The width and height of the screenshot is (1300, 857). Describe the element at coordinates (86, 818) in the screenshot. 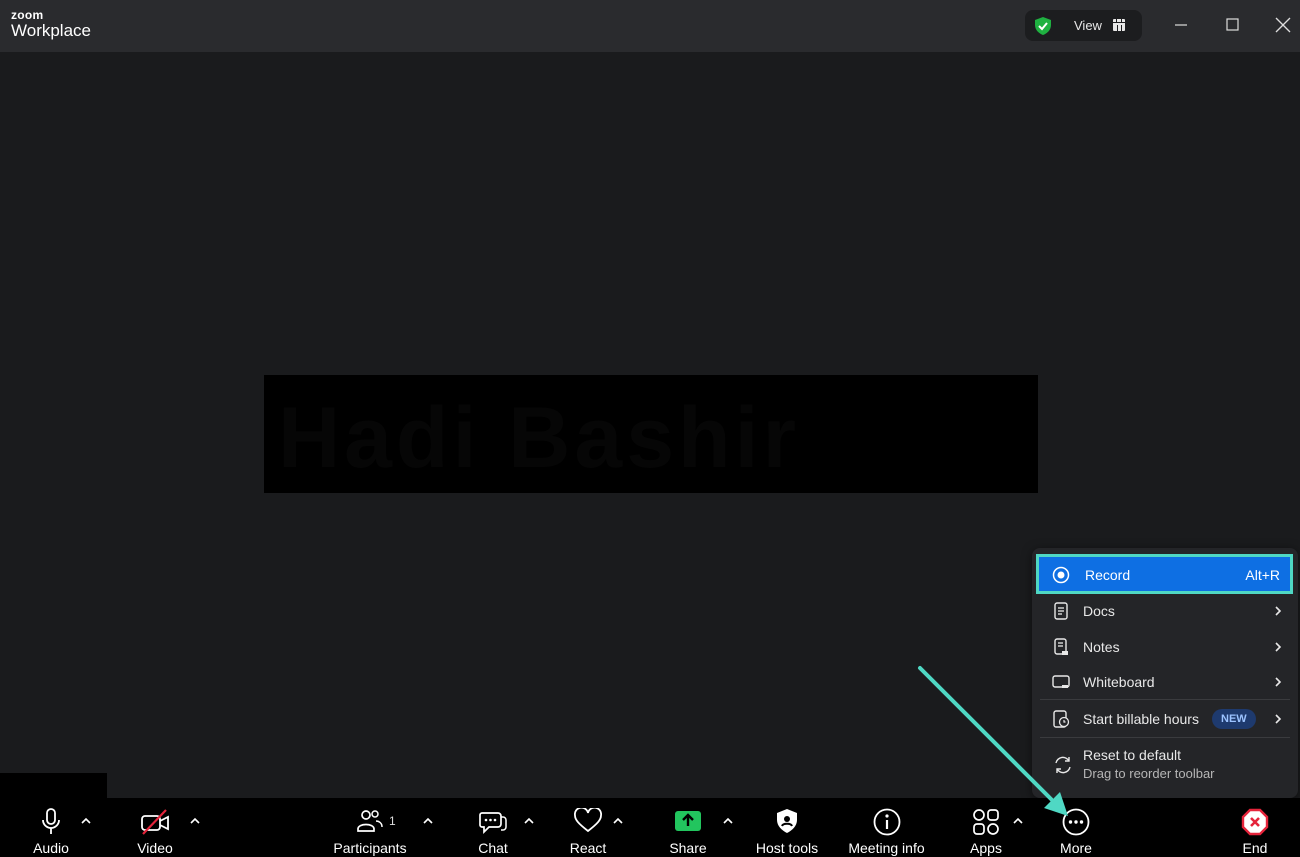

I see `audio-options-caret-icon` at that location.